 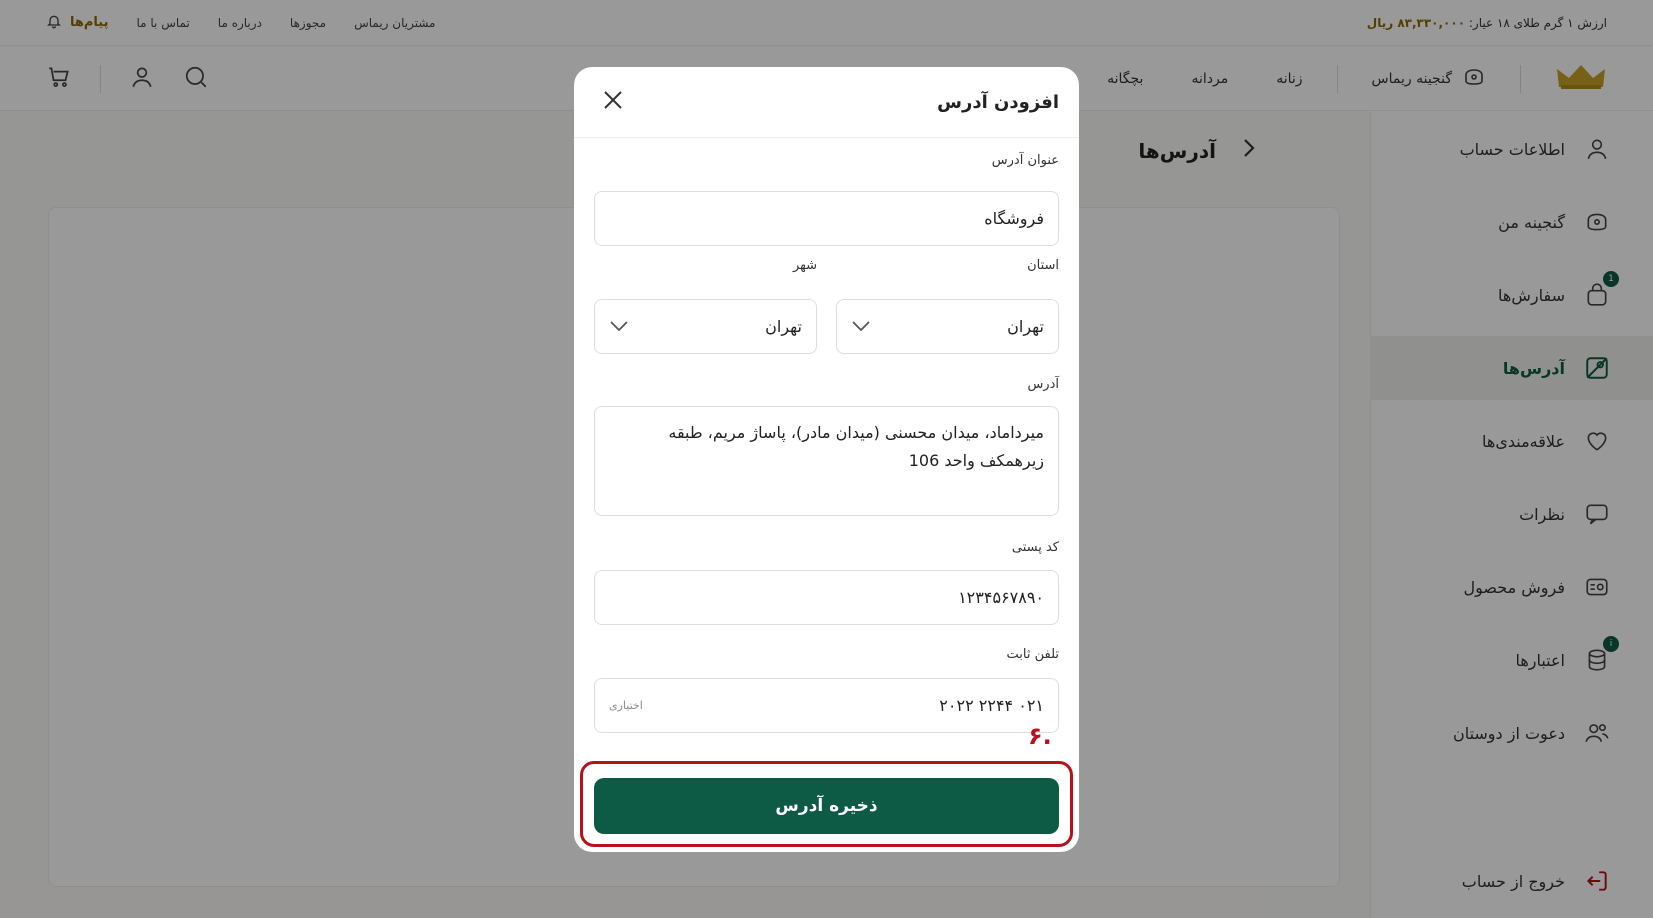 I want to click on address-label: آدرس, so click(x=1043, y=384).